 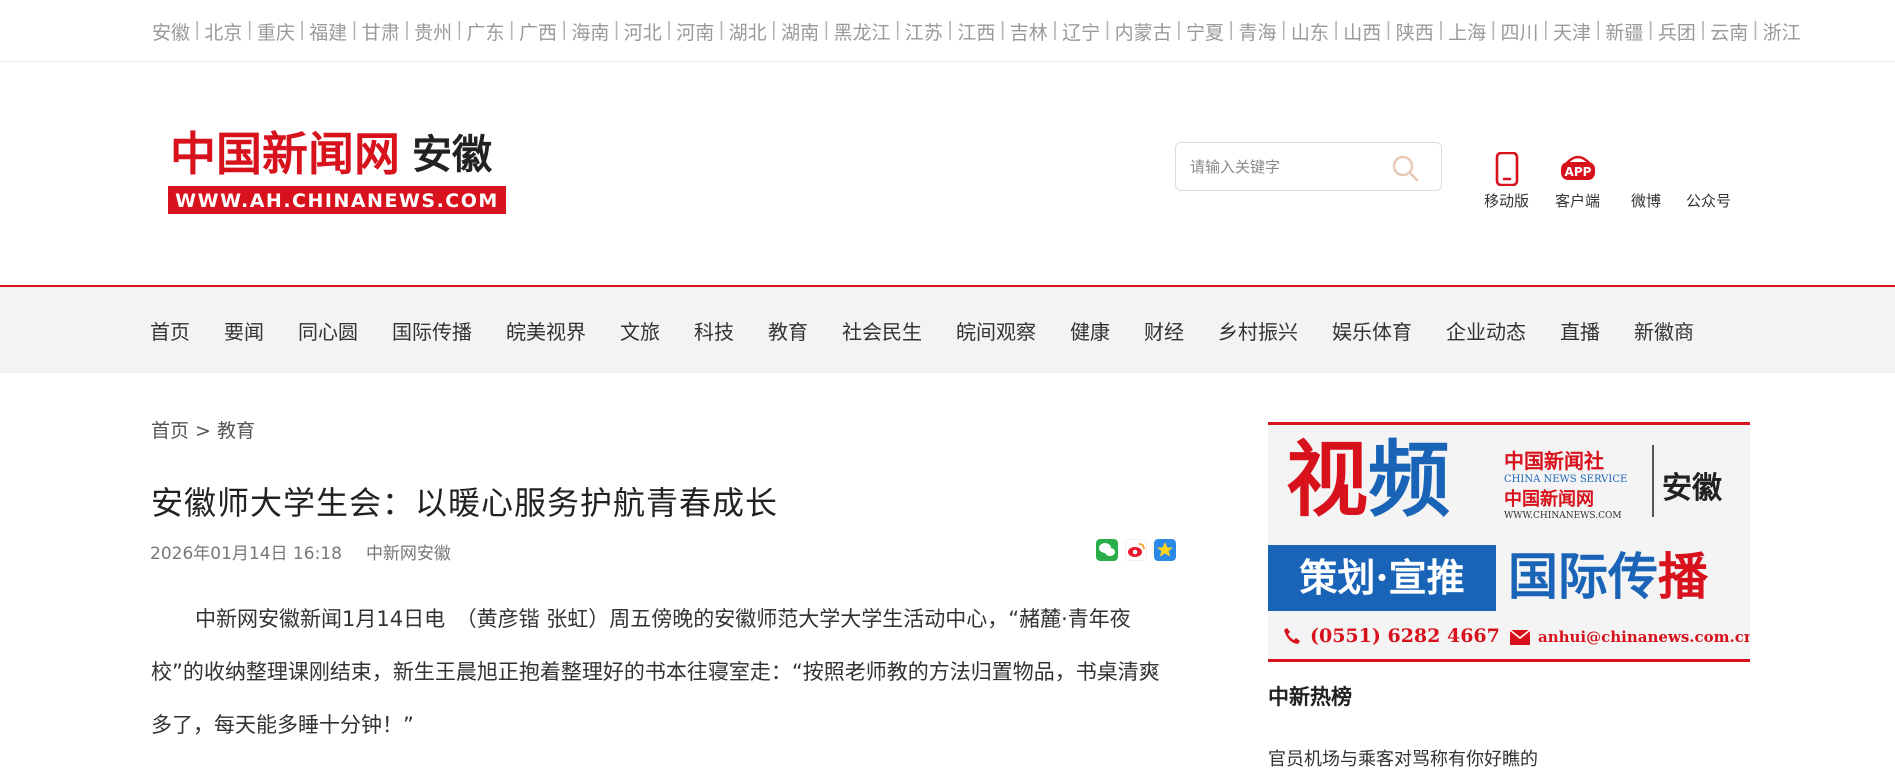 What do you see at coordinates (1708, 181) in the screenshot?
I see `header-link-wechat: 公众号` at bounding box center [1708, 181].